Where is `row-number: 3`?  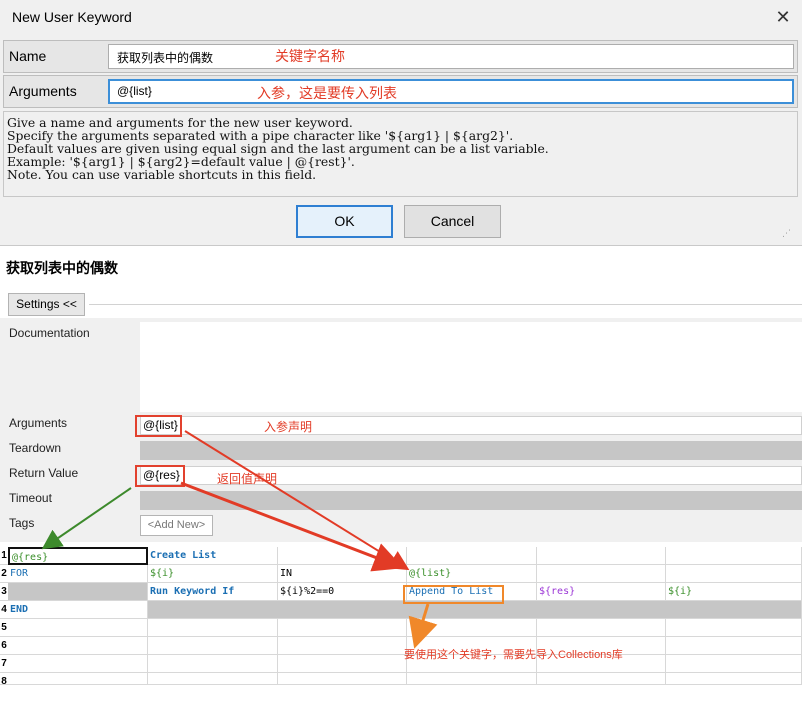
row-number: 3 is located at coordinates (4, 592).